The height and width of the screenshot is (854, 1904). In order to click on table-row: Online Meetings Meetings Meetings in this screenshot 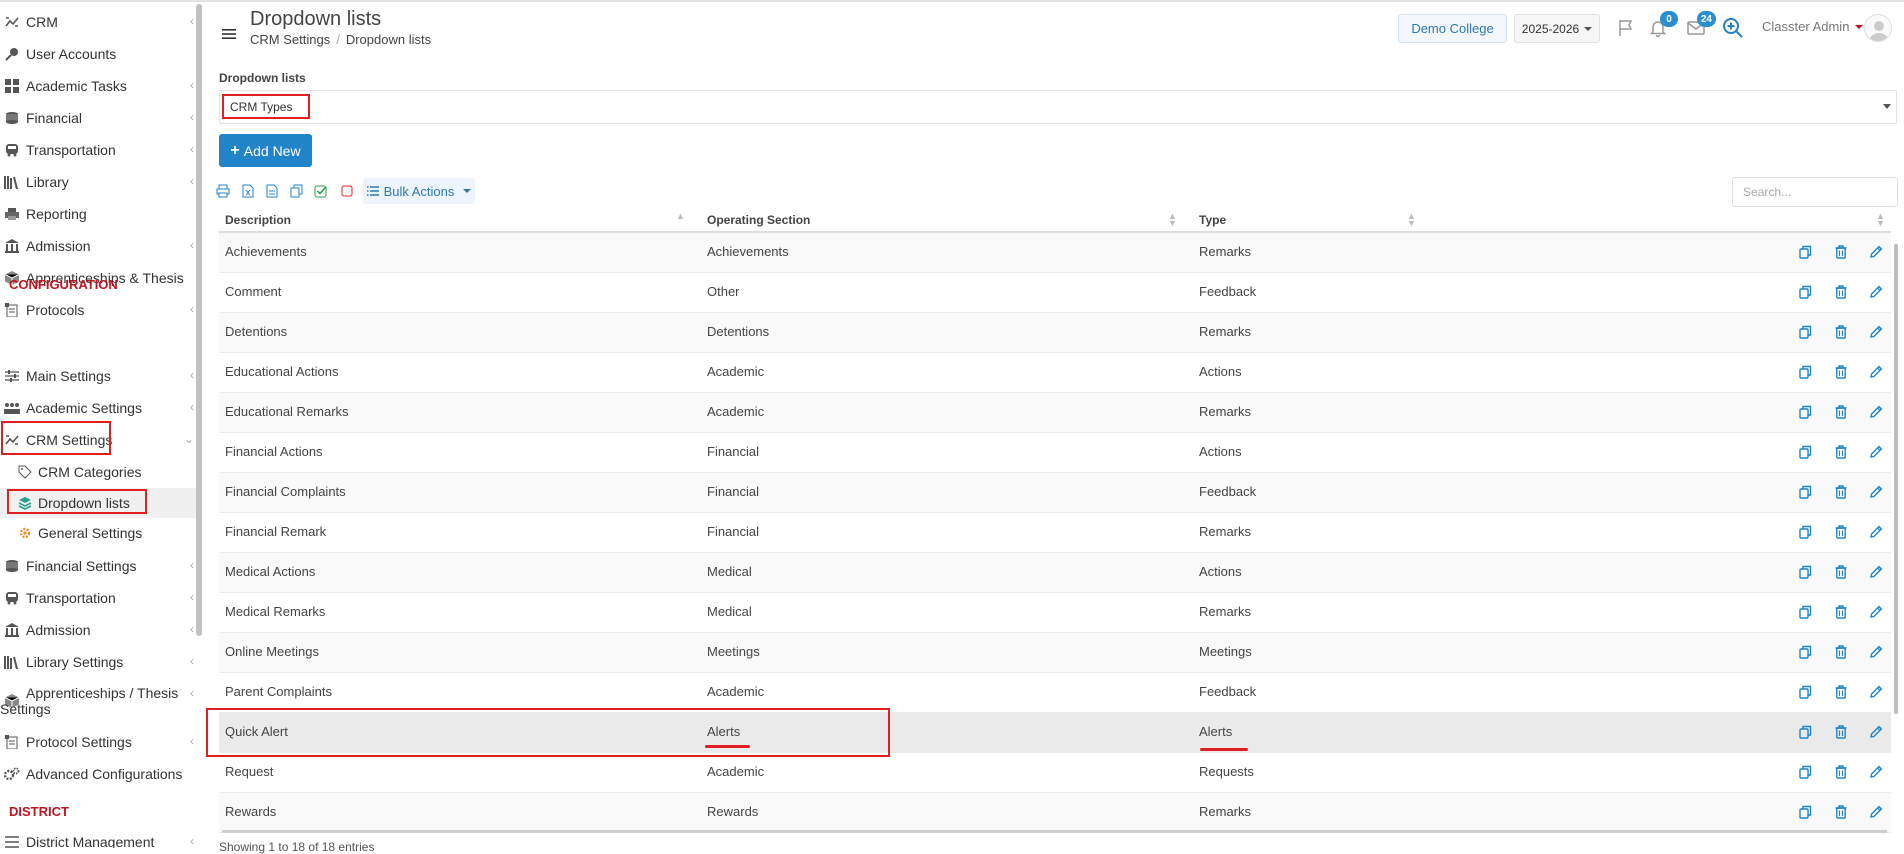, I will do `click(1055, 653)`.